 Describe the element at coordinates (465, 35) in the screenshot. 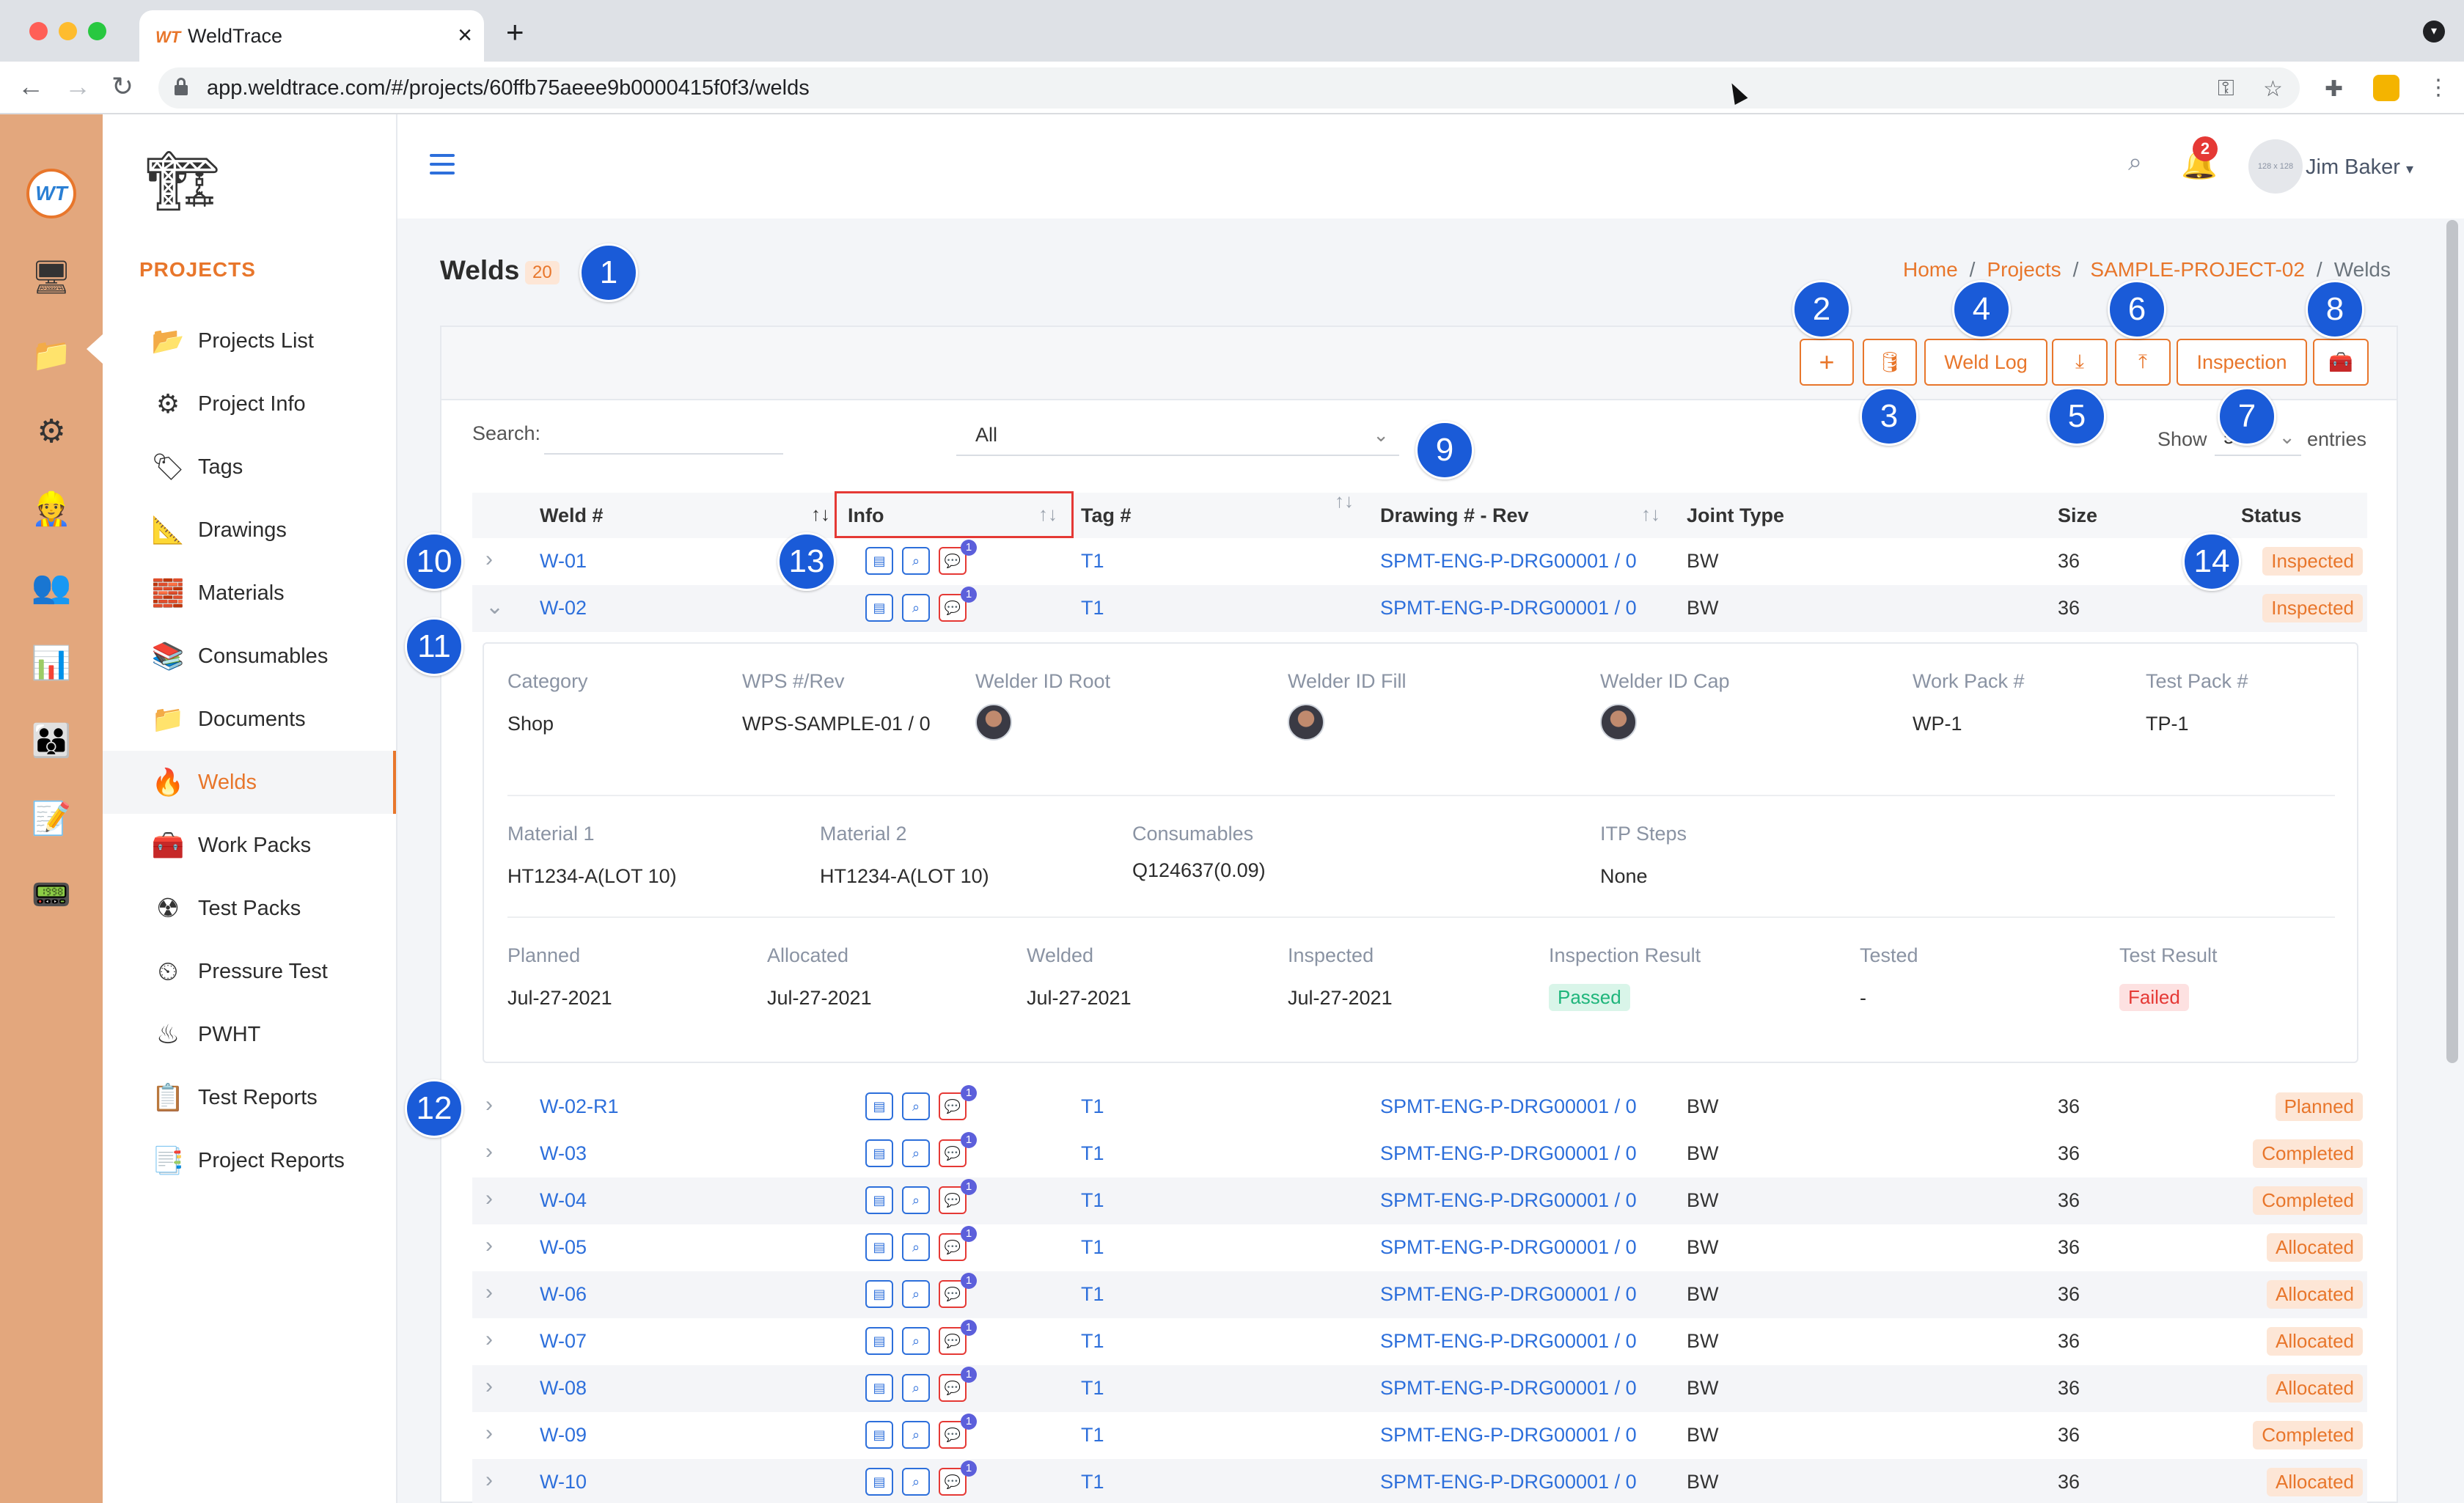

I see `close-tab-icon: ×` at that location.